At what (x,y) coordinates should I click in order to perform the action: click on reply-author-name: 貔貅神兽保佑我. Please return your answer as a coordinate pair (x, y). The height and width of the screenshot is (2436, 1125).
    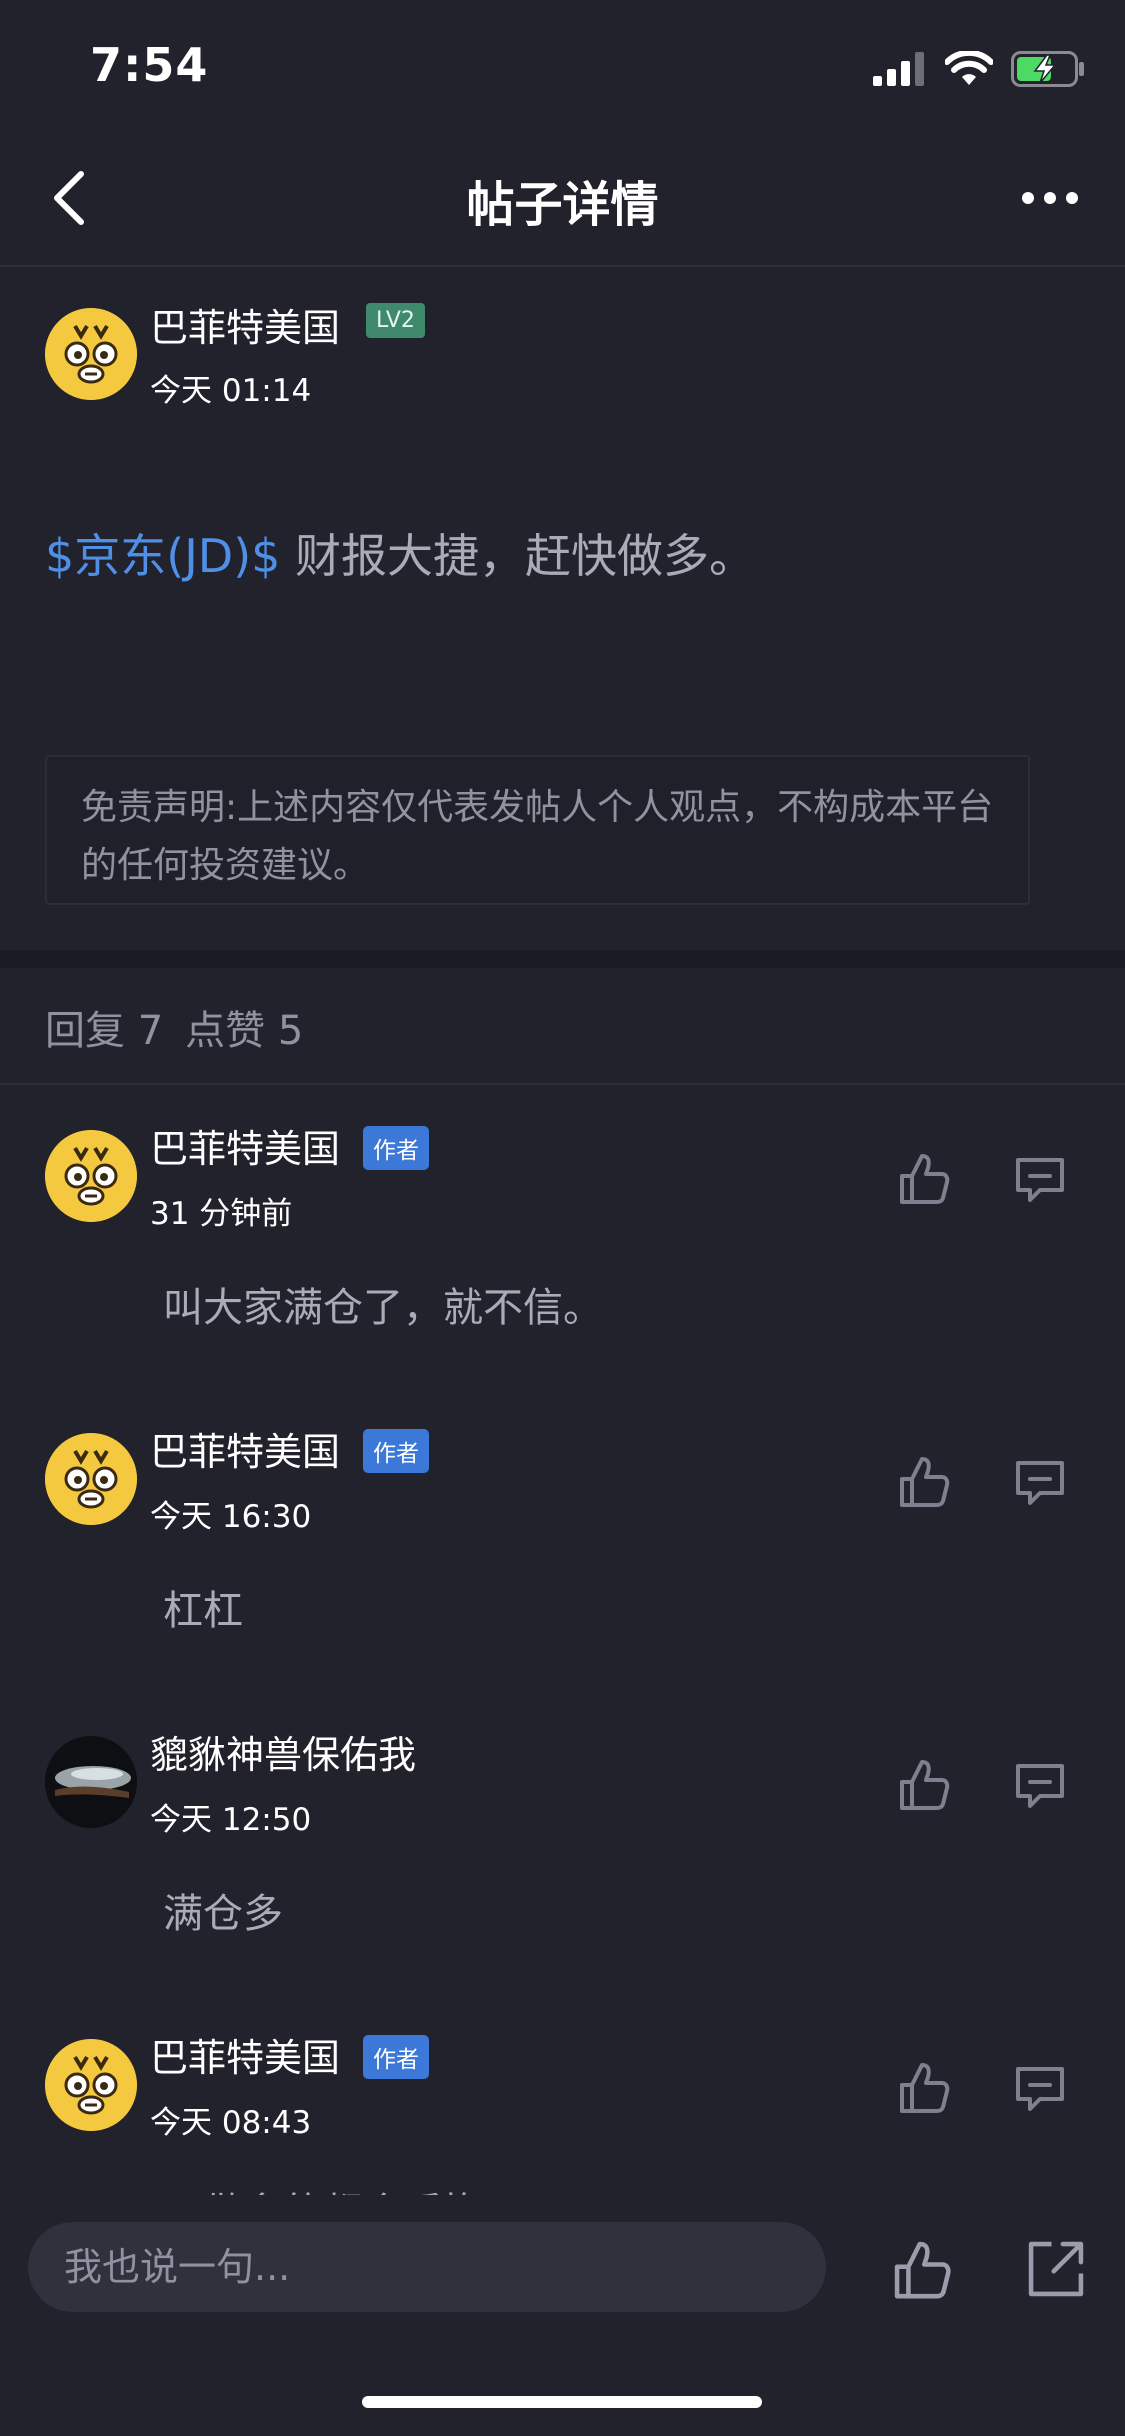
    Looking at the image, I should click on (283, 1751).